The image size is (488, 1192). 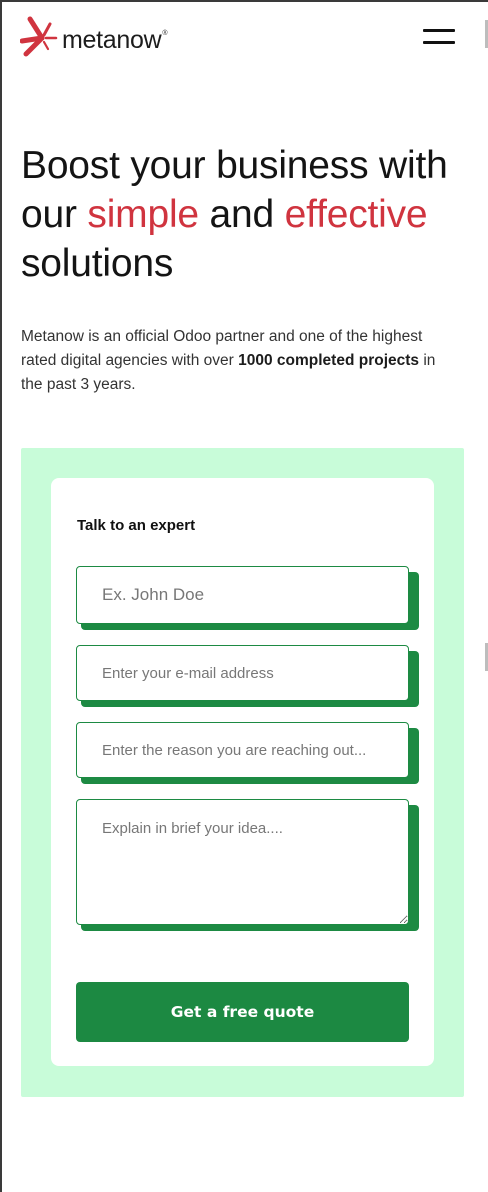 What do you see at coordinates (242, 673) in the screenshot?
I see `email-input` at bounding box center [242, 673].